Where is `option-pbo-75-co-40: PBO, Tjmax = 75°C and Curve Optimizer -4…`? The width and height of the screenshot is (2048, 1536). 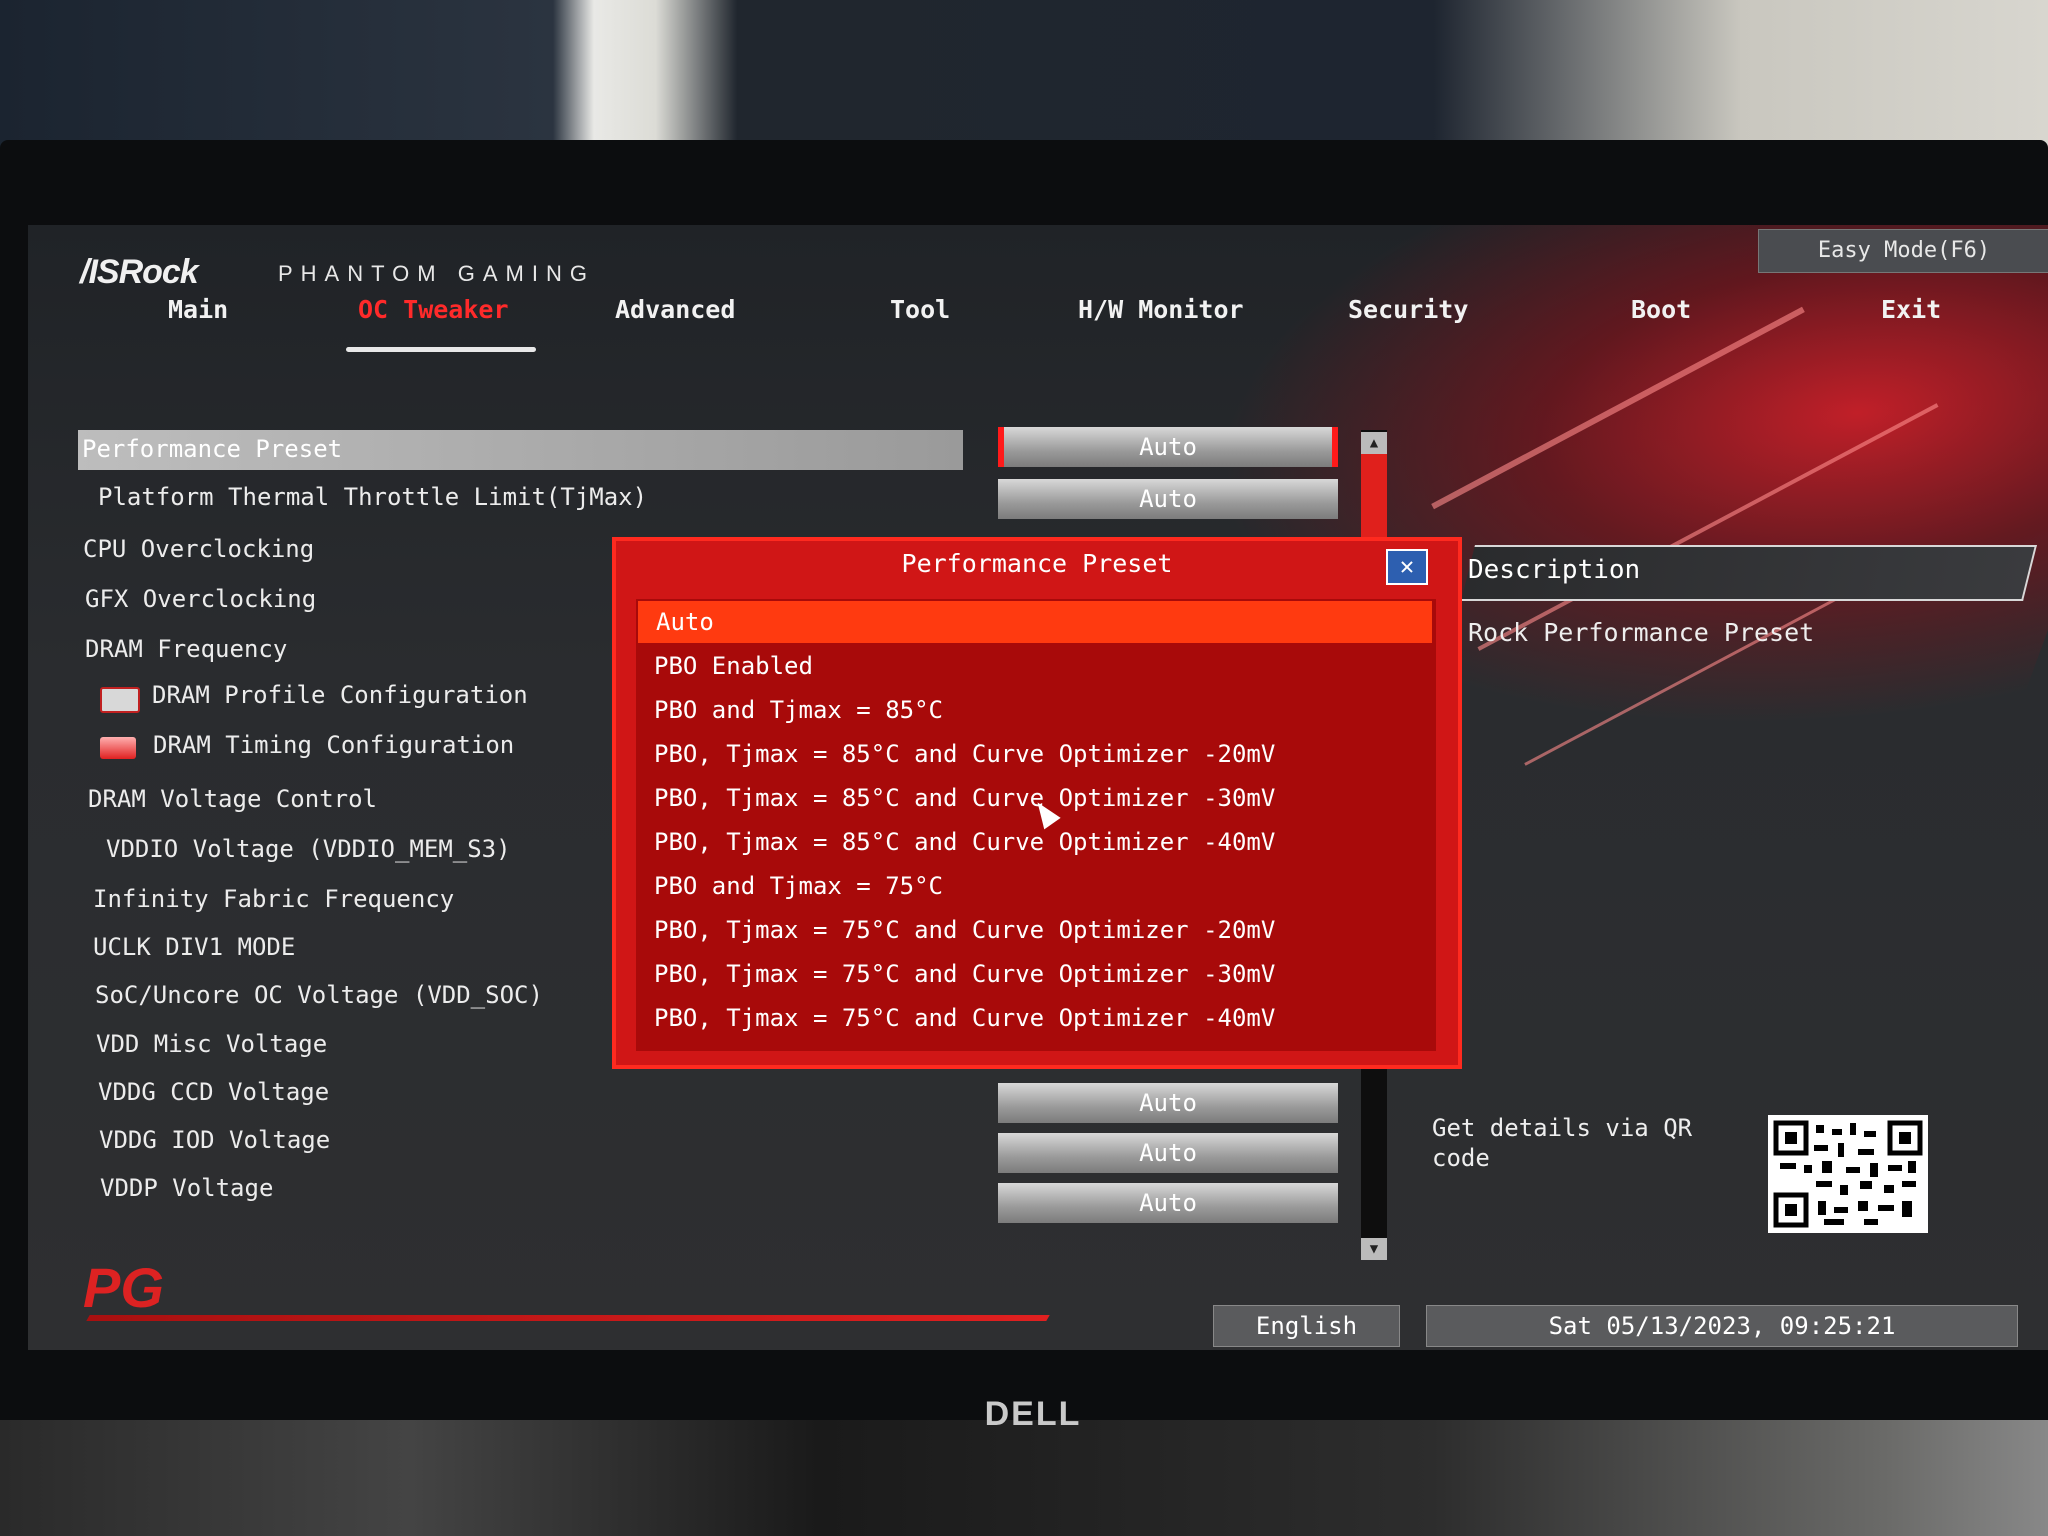
option-pbo-75-co-40: PBO, Tjmax = 75°C and Curve Optimizer -4… is located at coordinates (1036, 1018).